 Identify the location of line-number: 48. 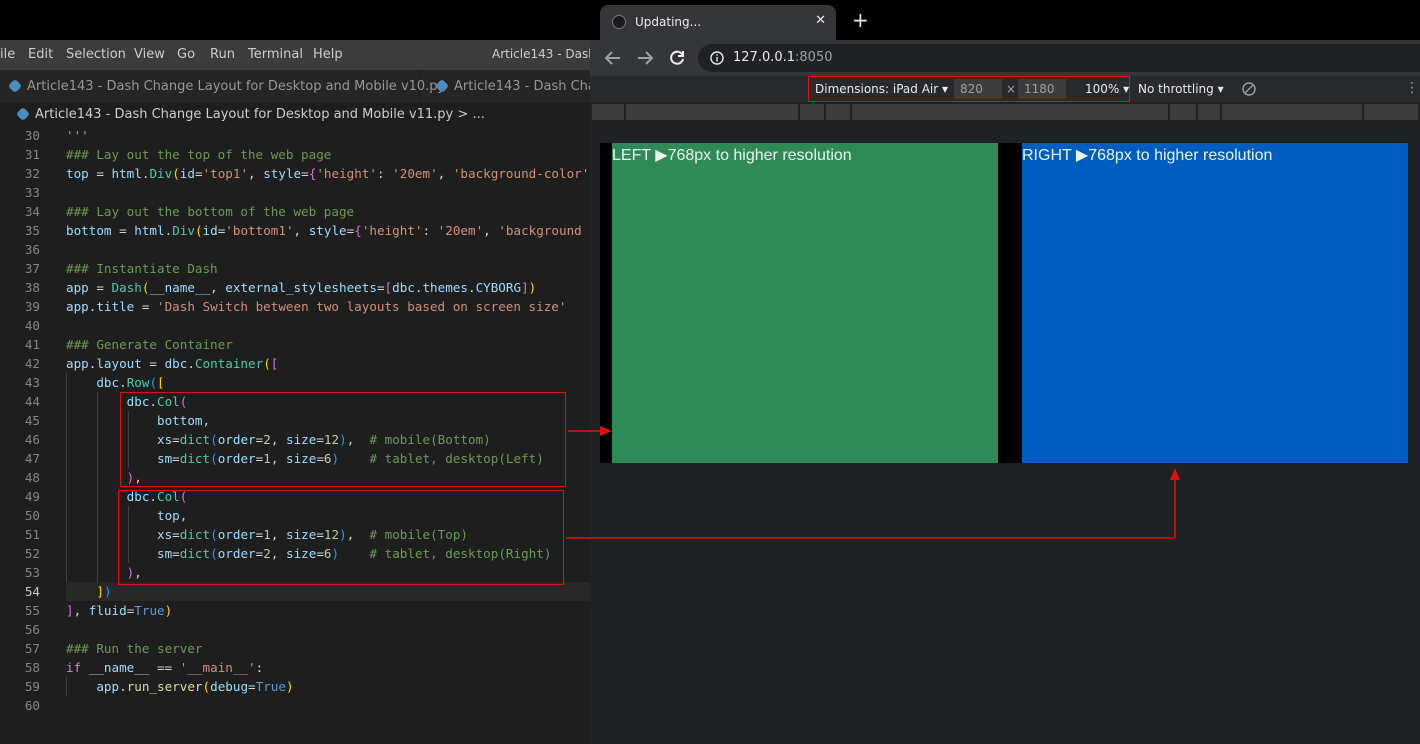
(32, 477).